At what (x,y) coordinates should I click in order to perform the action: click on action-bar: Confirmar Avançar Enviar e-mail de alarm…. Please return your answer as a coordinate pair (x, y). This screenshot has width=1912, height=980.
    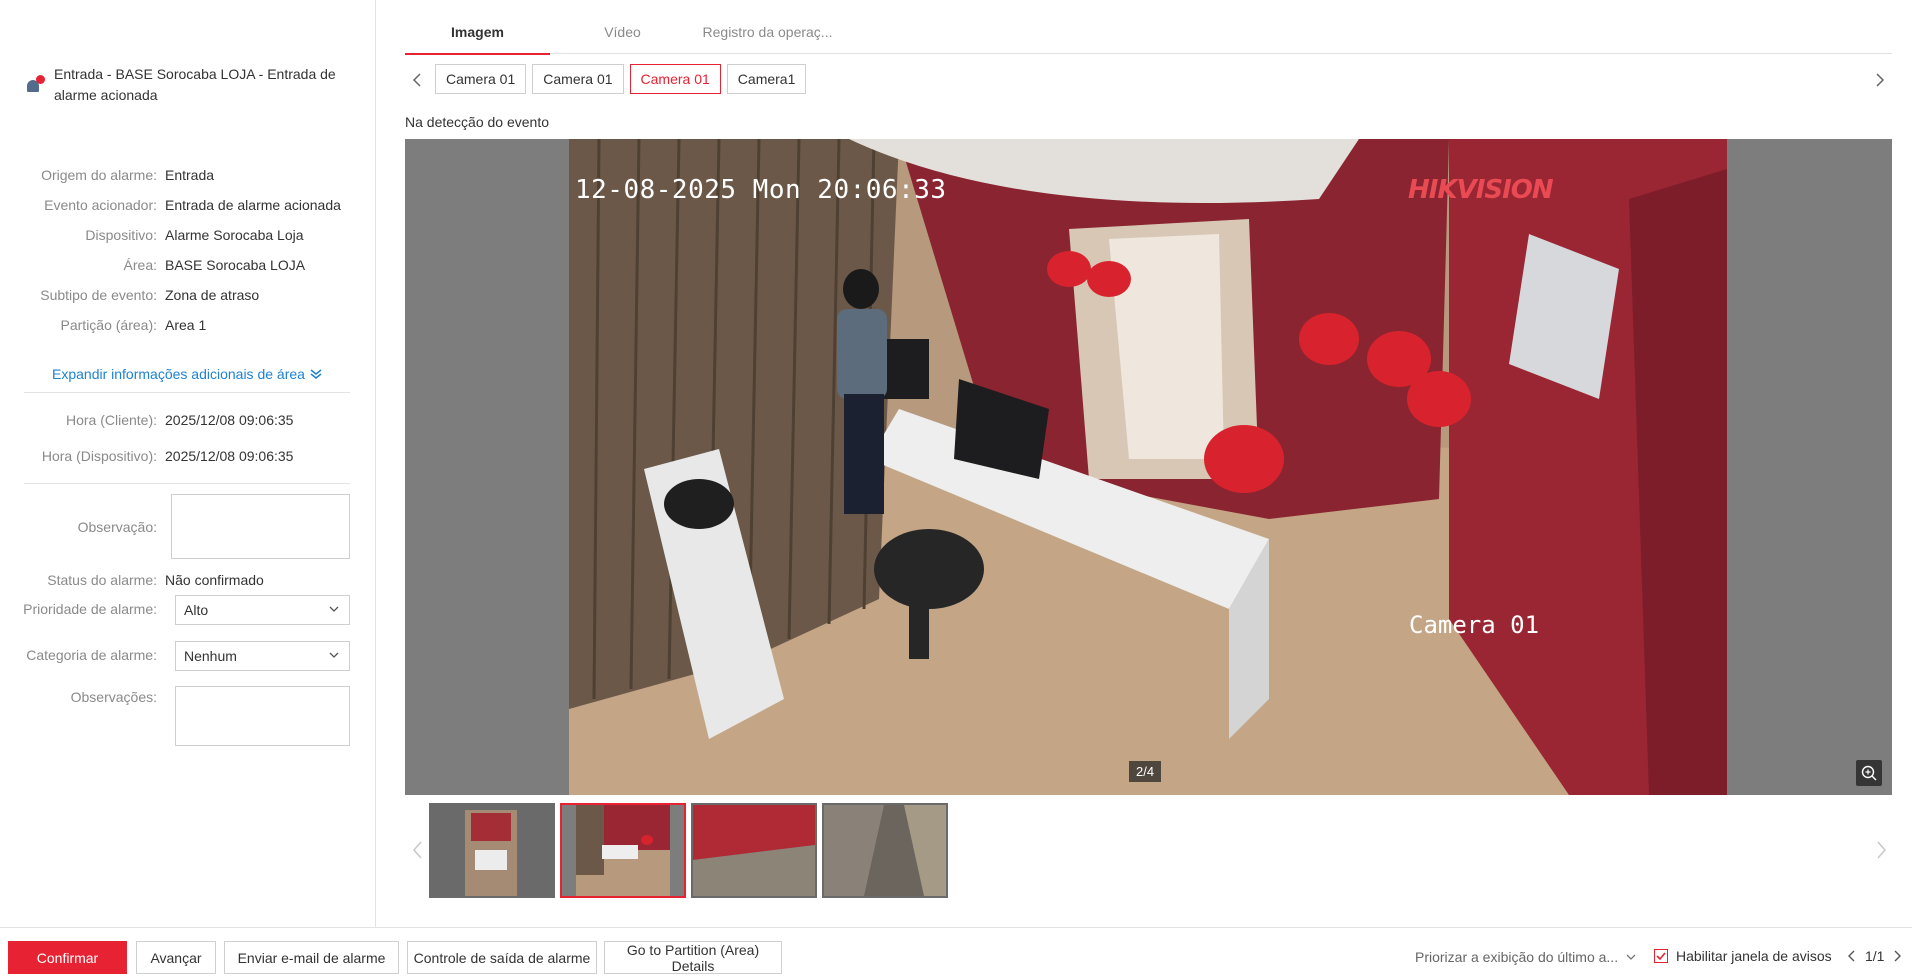
    Looking at the image, I should click on (956, 953).